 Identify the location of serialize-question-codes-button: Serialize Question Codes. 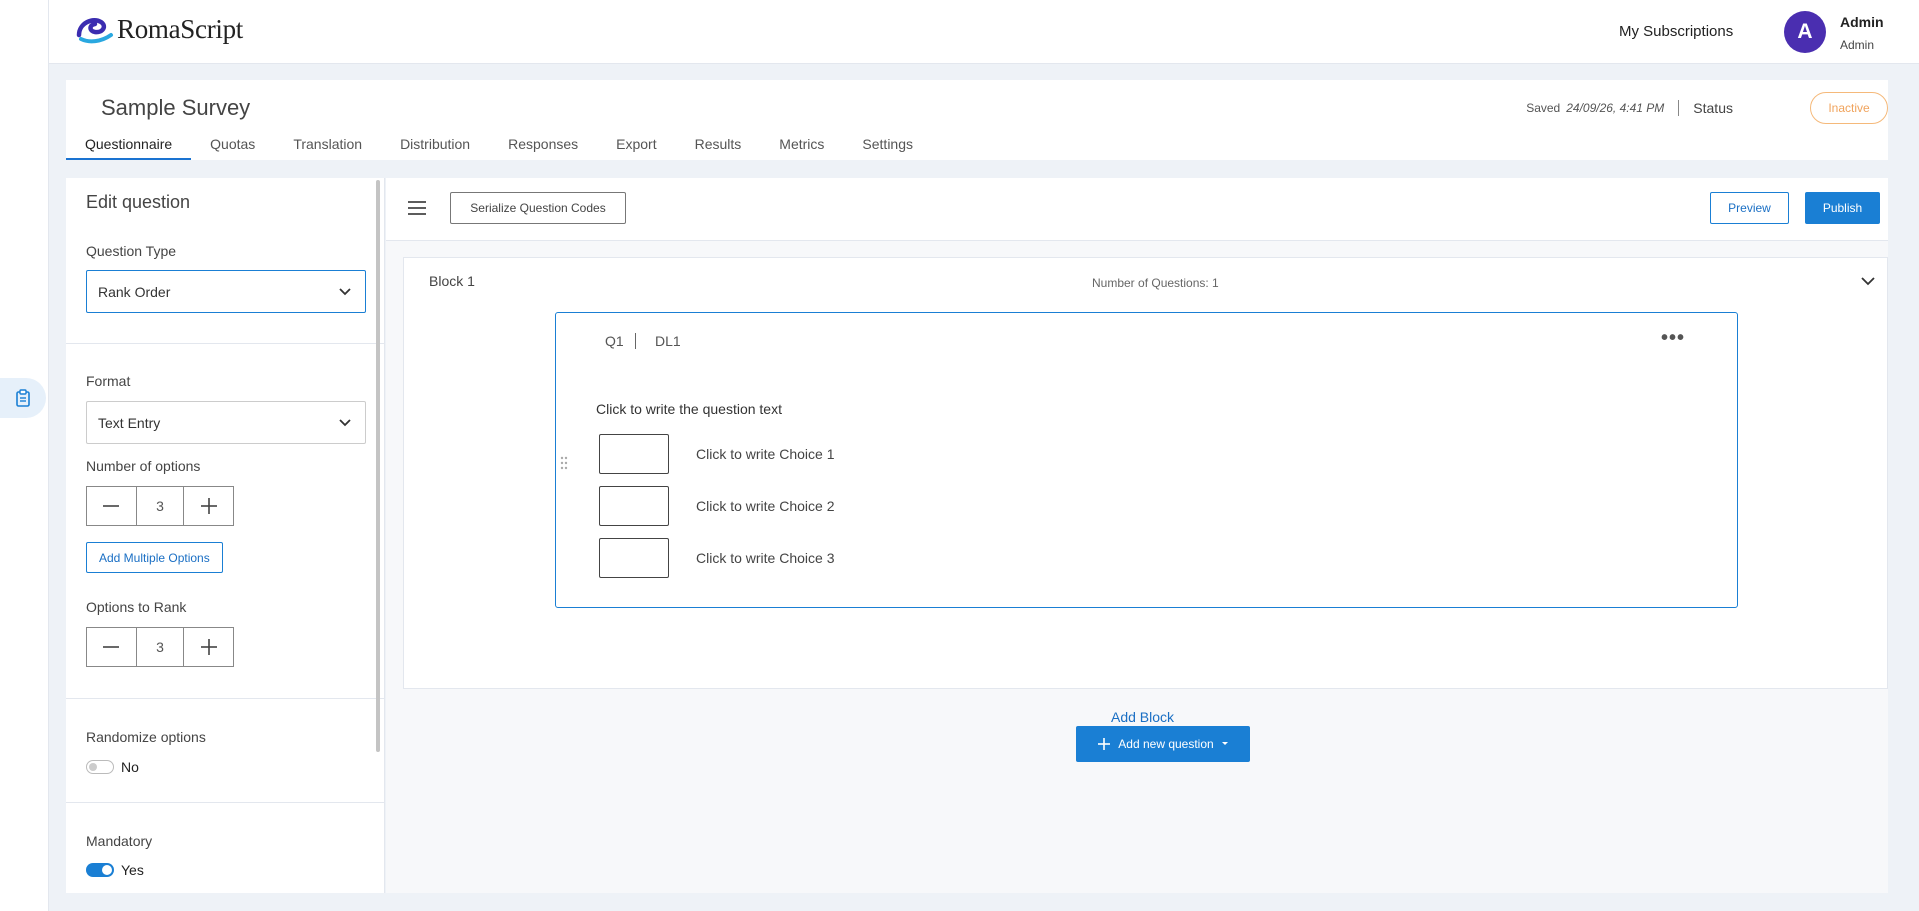
(538, 208).